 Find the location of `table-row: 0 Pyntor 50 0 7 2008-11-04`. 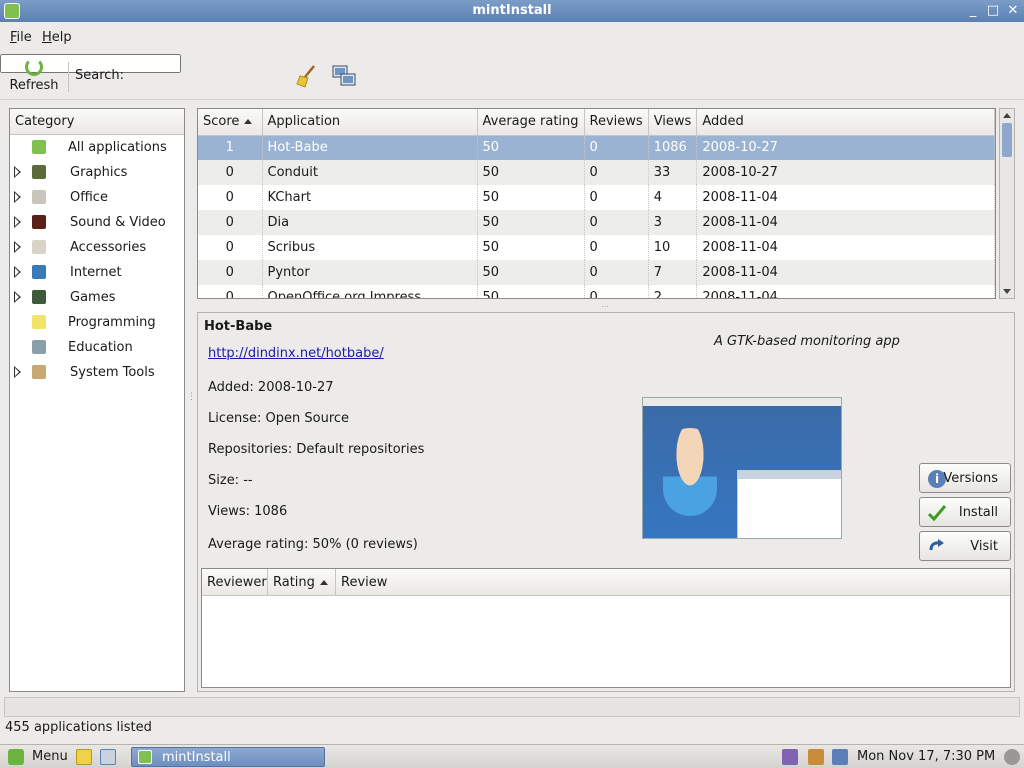

table-row: 0 Pyntor 50 0 7 2008-11-04 is located at coordinates (596, 272).